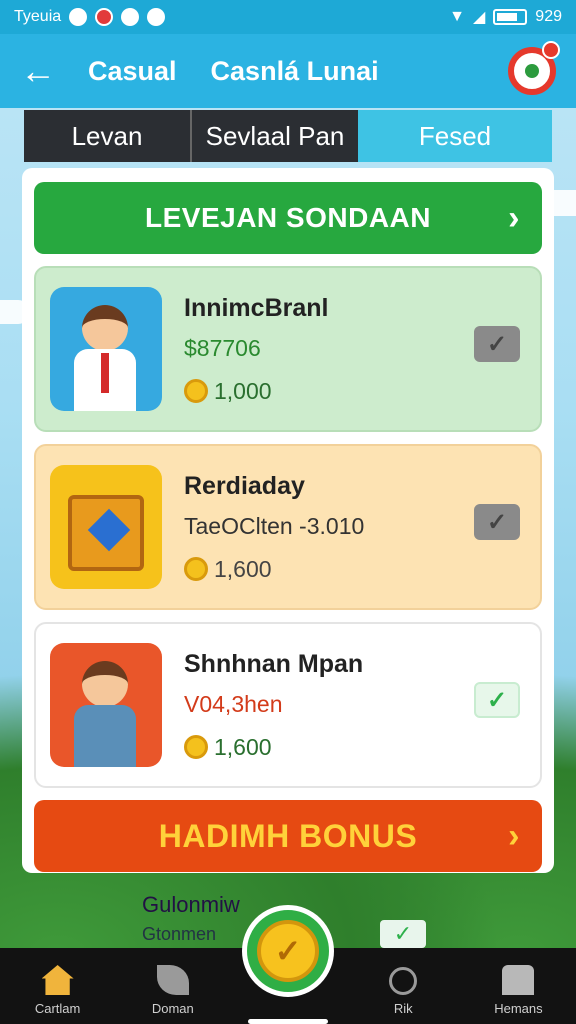  I want to click on search-person-icon, so click(403, 981).